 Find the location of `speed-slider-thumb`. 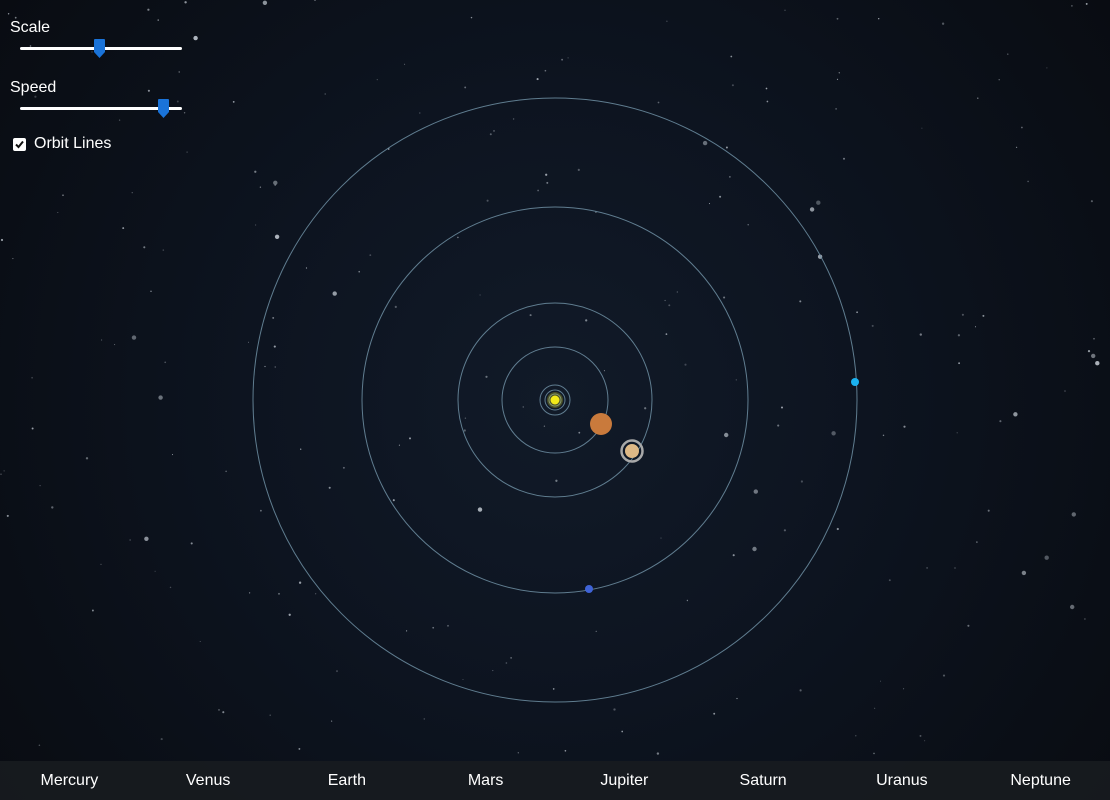

speed-slider-thumb is located at coordinates (163, 108).